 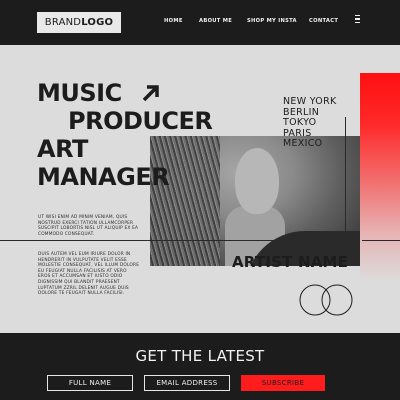 What do you see at coordinates (303, 143) in the screenshot?
I see `city-item: MEXICO` at bounding box center [303, 143].